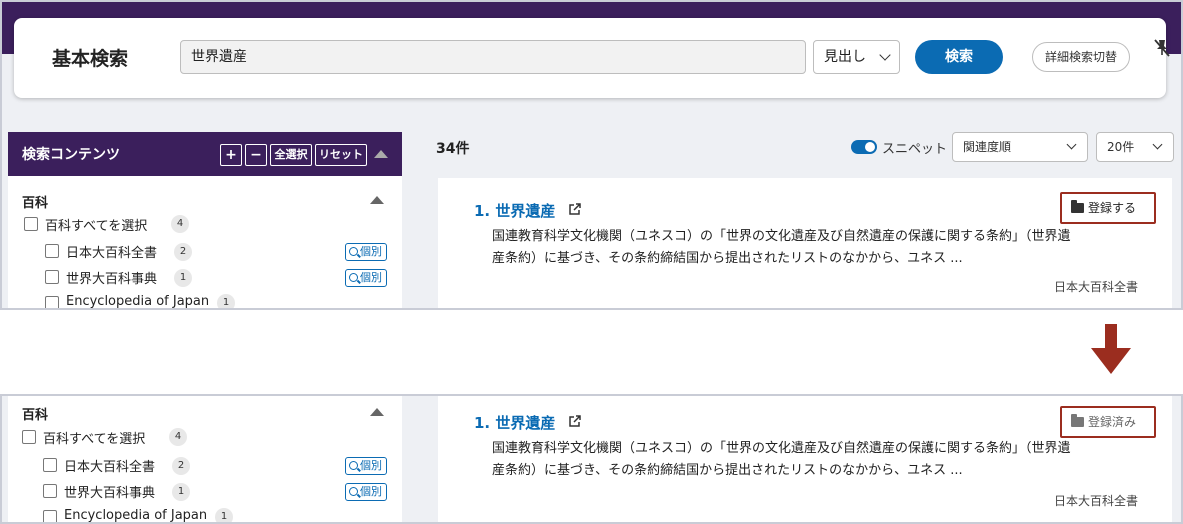 The height and width of the screenshot is (524, 1183). Describe the element at coordinates (915, 149) in the screenshot. I see `snippet-toggle-label: スニペット` at that location.